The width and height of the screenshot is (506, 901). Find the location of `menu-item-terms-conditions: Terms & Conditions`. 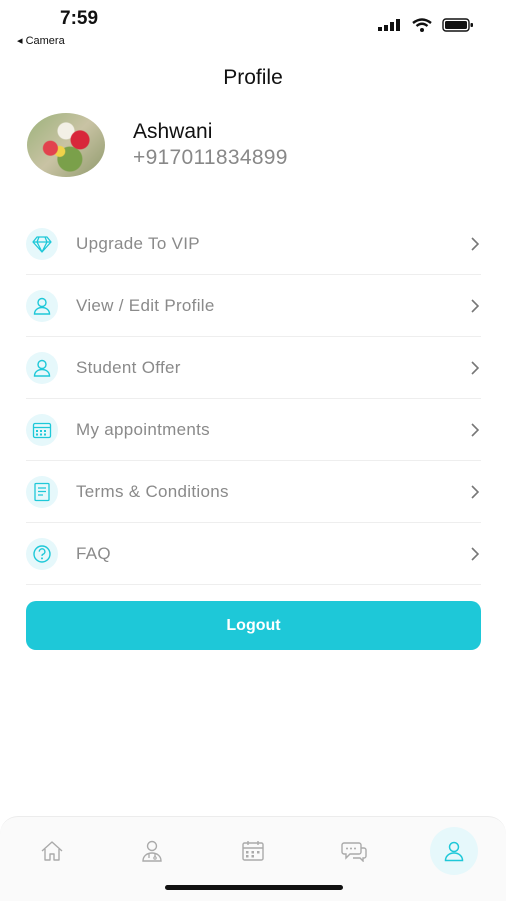

menu-item-terms-conditions: Terms & Conditions is located at coordinates (253, 492).